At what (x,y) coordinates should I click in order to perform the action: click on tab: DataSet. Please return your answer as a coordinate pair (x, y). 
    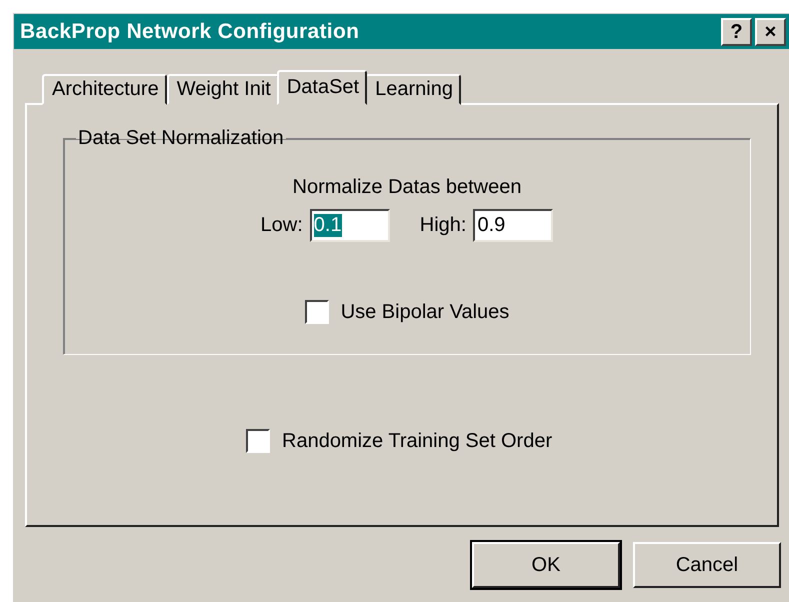
    Looking at the image, I should click on (322, 87).